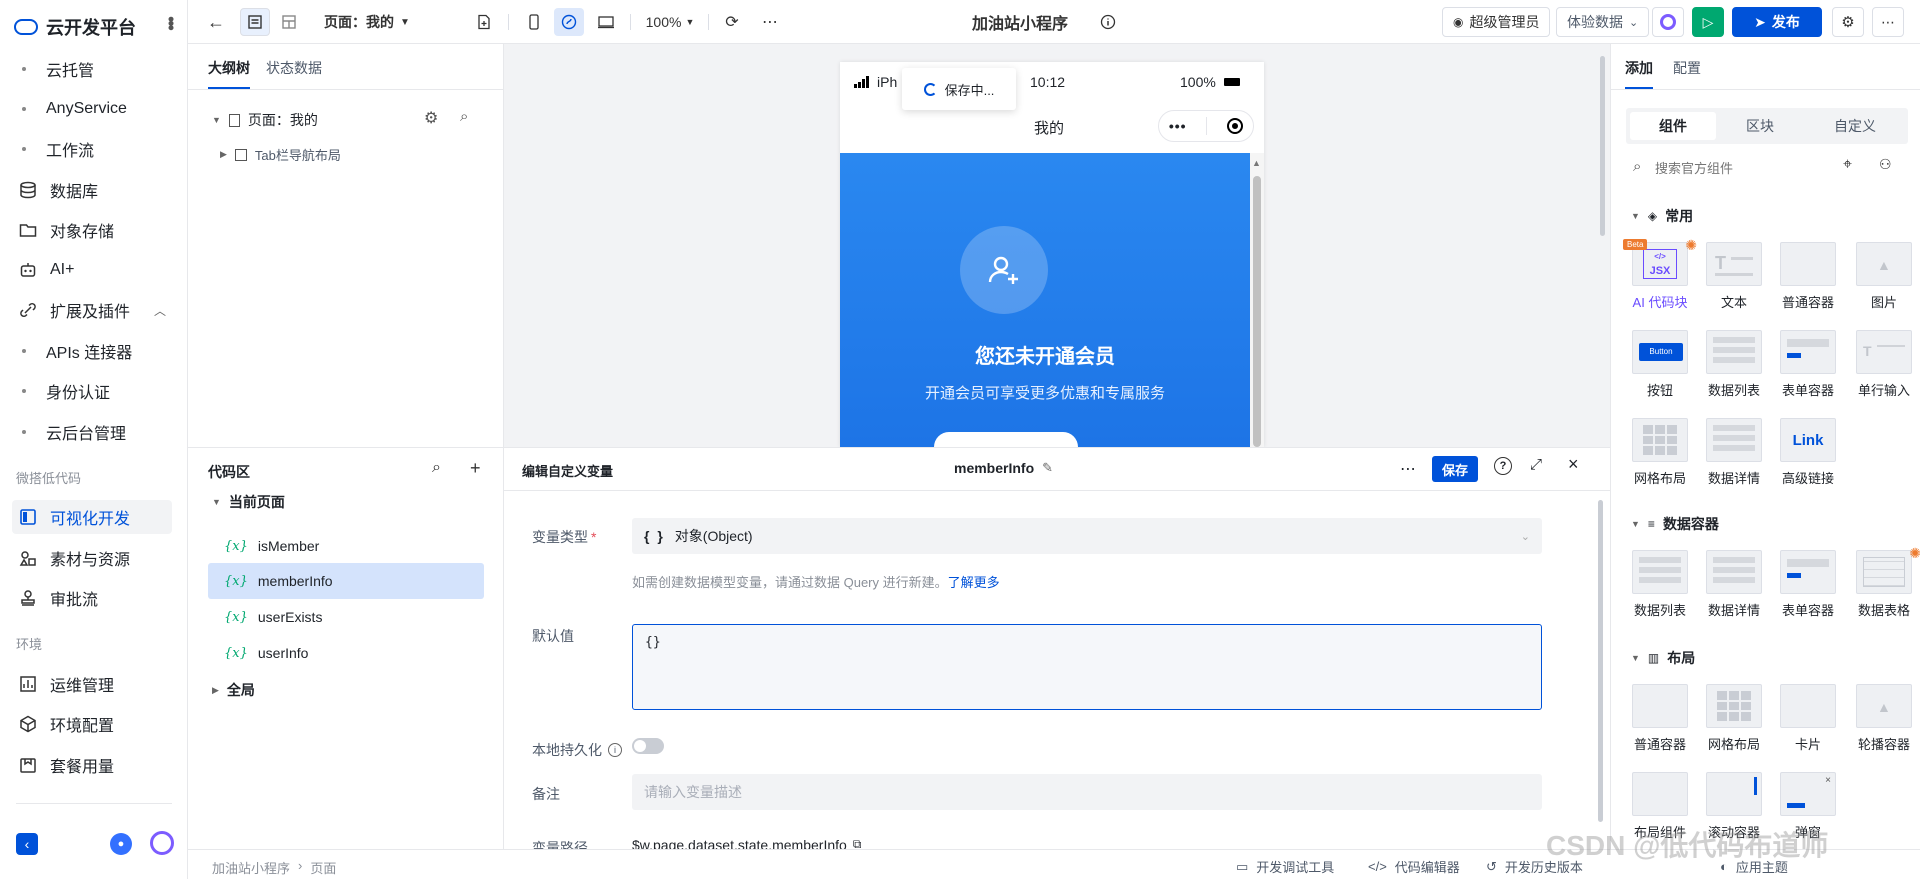  What do you see at coordinates (670, 22) in the screenshot?
I see `zoom-selector: 100% ▼` at bounding box center [670, 22].